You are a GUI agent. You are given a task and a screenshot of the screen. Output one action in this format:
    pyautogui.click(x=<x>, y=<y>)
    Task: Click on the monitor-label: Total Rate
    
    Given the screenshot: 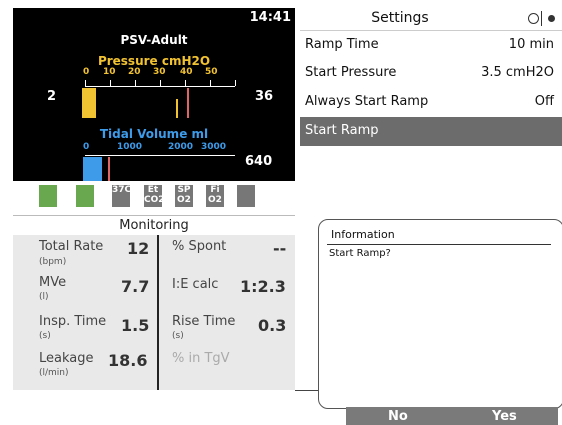 What is the action you would take?
    pyautogui.click(x=71, y=246)
    